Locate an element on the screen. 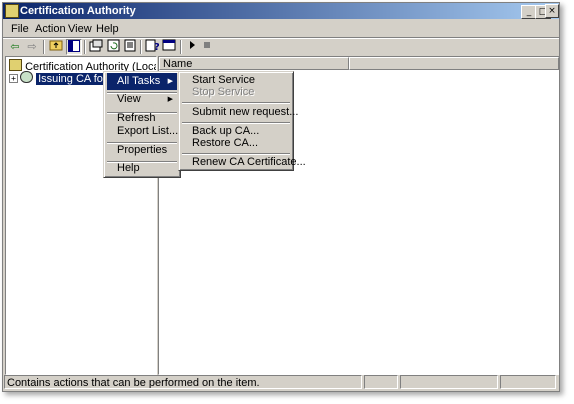 This screenshot has width=574, height=404. menu-file: File is located at coordinates (20, 29).